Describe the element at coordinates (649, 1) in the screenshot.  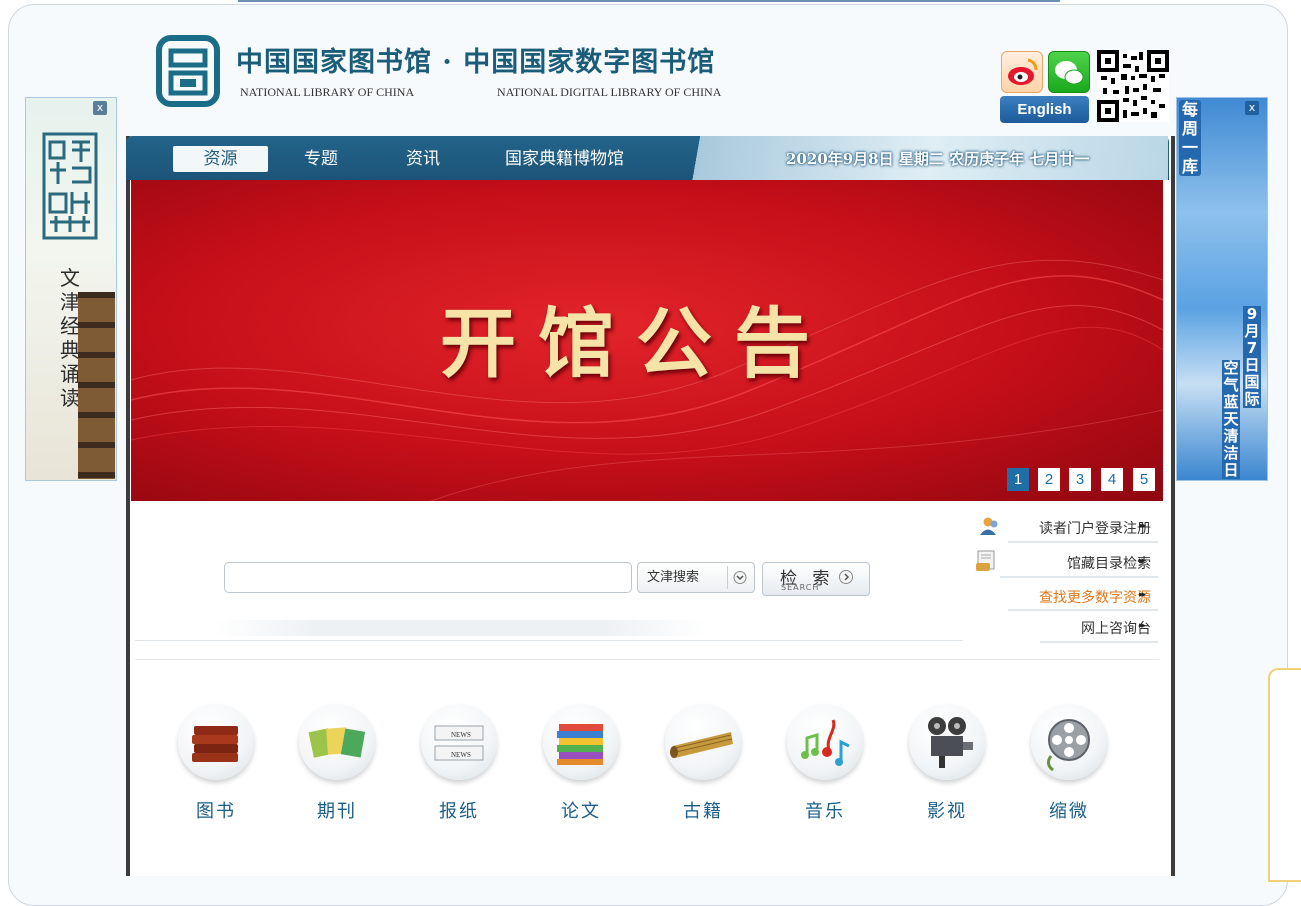
I see `top-strip` at that location.